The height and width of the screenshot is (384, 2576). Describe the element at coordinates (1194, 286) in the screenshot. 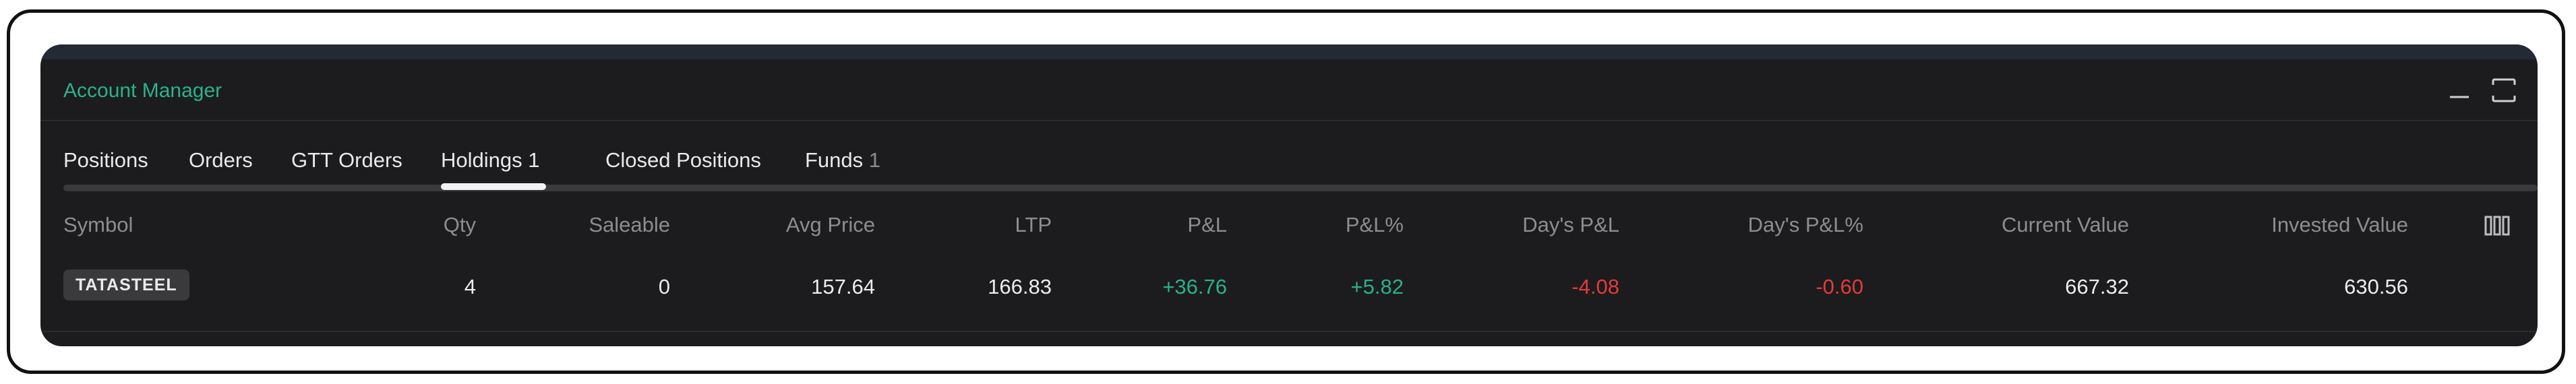

I see `pnl-value: +36.76` at that location.